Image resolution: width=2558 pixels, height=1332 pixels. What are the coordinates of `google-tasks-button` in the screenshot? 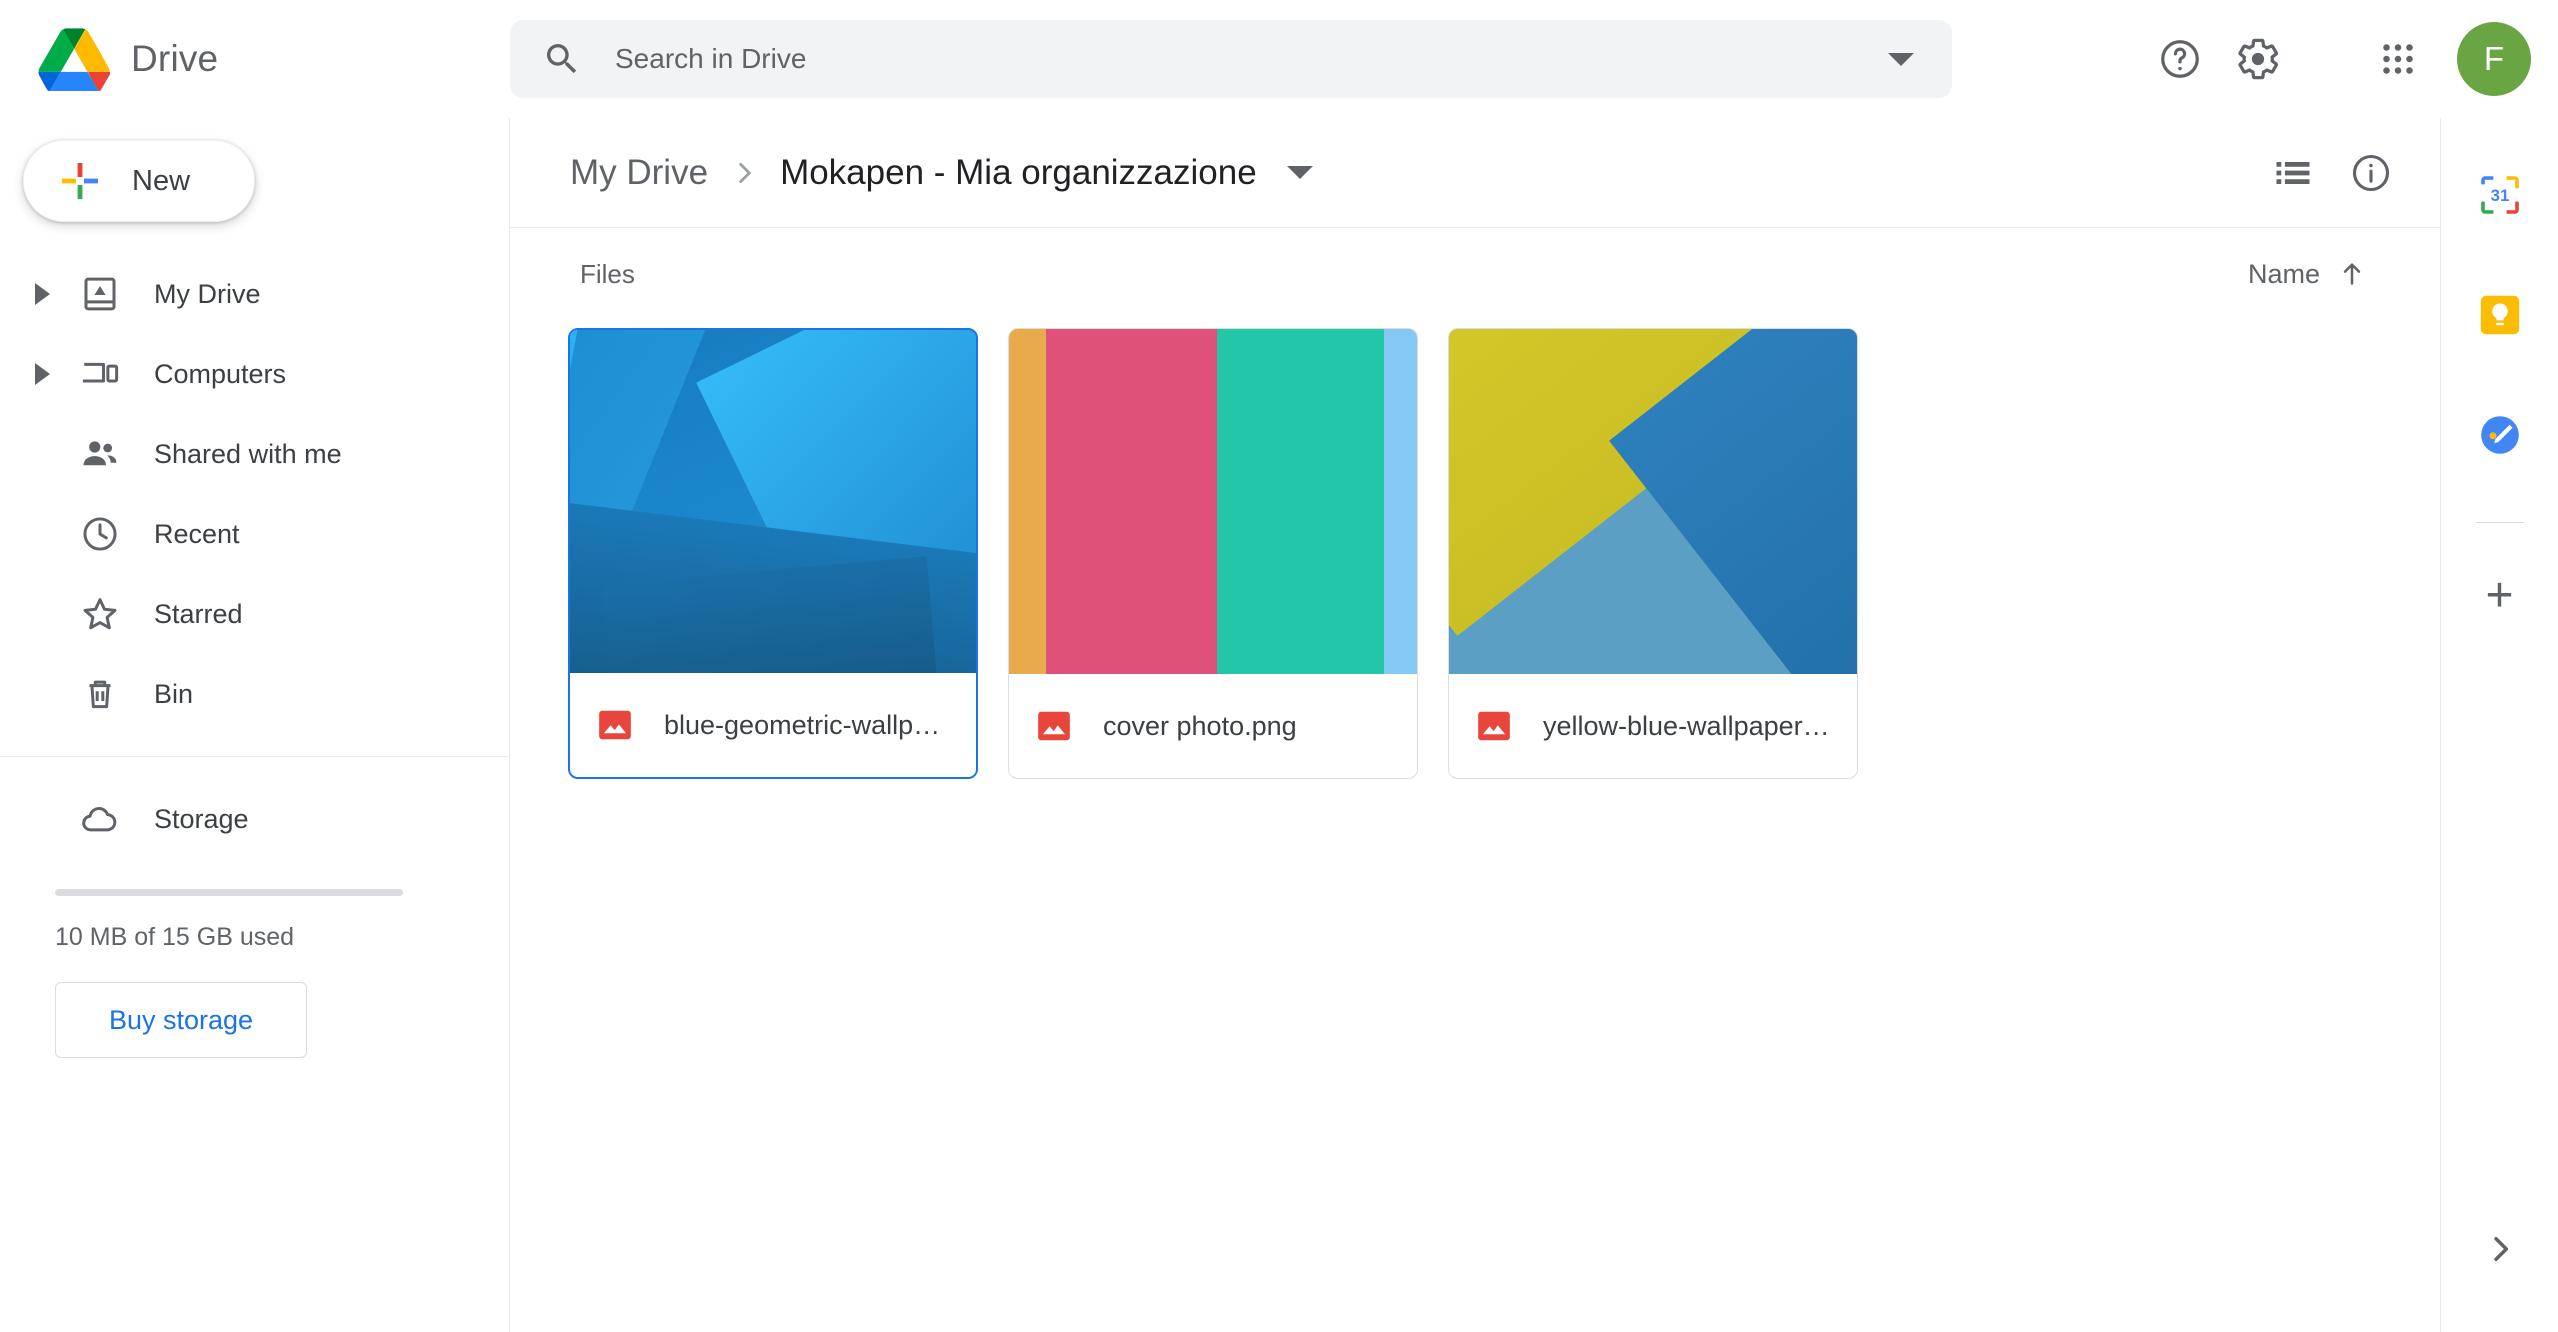 It's located at (2500, 435).